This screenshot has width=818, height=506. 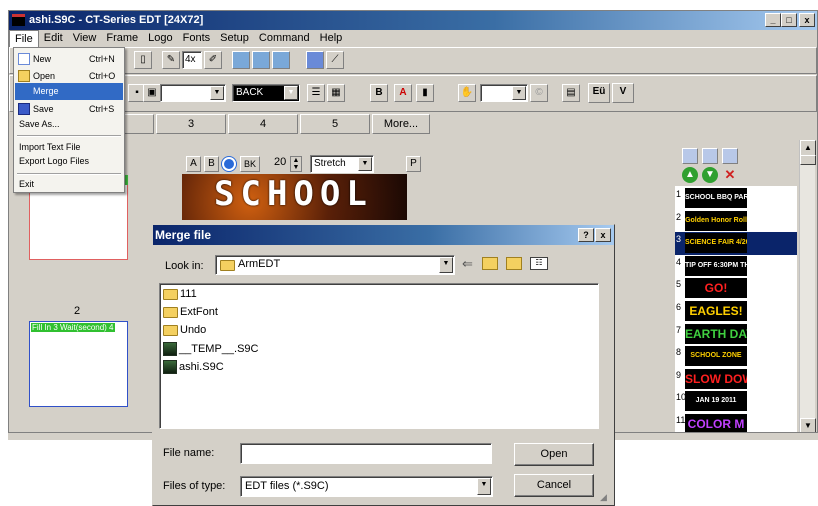 What do you see at coordinates (78, 364) in the screenshot?
I see `frame-2-box: Fill In 3 Wait(second) 4` at bounding box center [78, 364].